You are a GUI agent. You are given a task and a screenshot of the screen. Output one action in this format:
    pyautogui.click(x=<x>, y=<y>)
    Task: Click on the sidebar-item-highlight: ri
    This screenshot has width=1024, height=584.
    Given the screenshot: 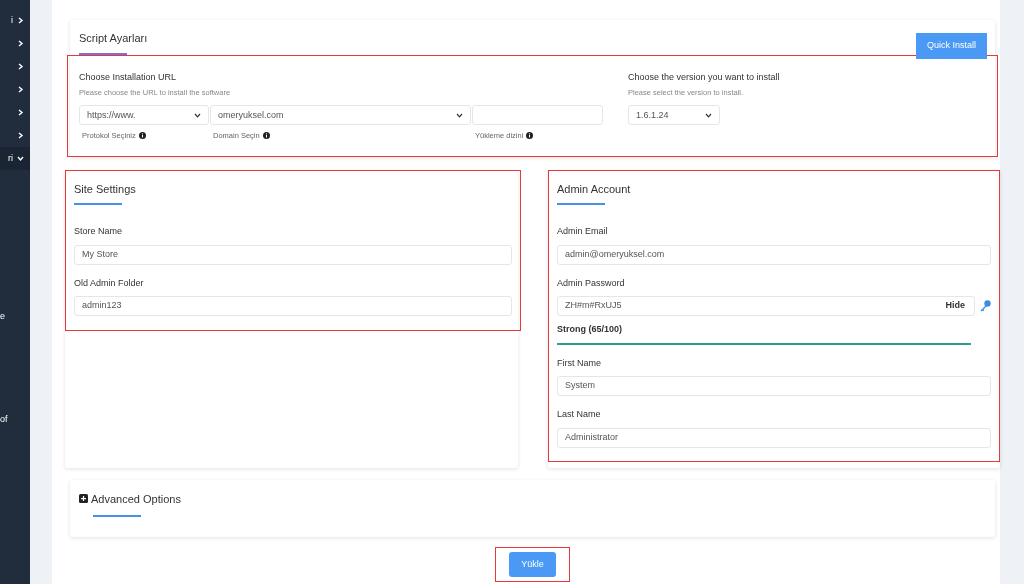 What is the action you would take?
    pyautogui.click(x=15, y=158)
    